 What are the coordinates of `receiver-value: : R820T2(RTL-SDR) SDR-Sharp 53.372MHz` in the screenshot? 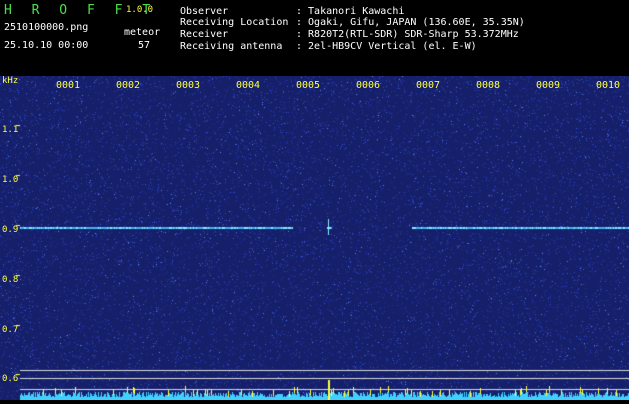 It's located at (407, 34).